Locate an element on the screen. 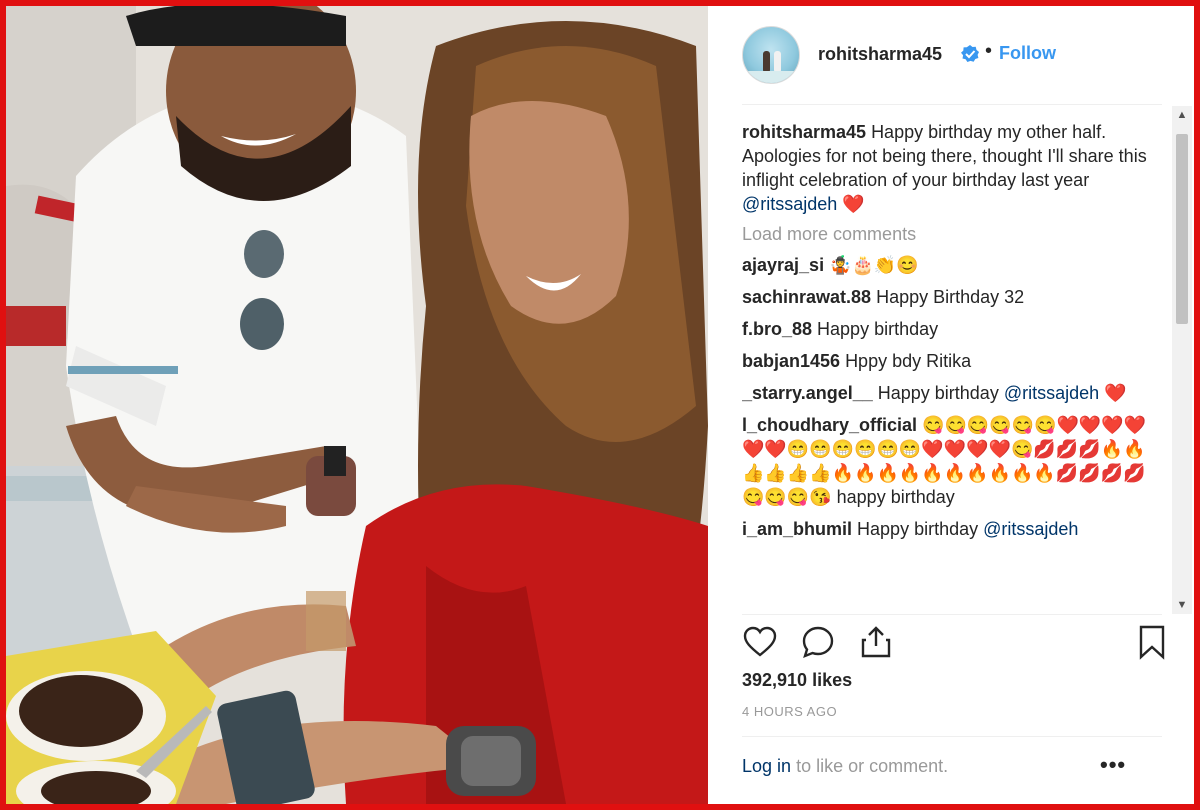 This screenshot has width=1200, height=810. follow-button: Follow is located at coordinates (1027, 53).